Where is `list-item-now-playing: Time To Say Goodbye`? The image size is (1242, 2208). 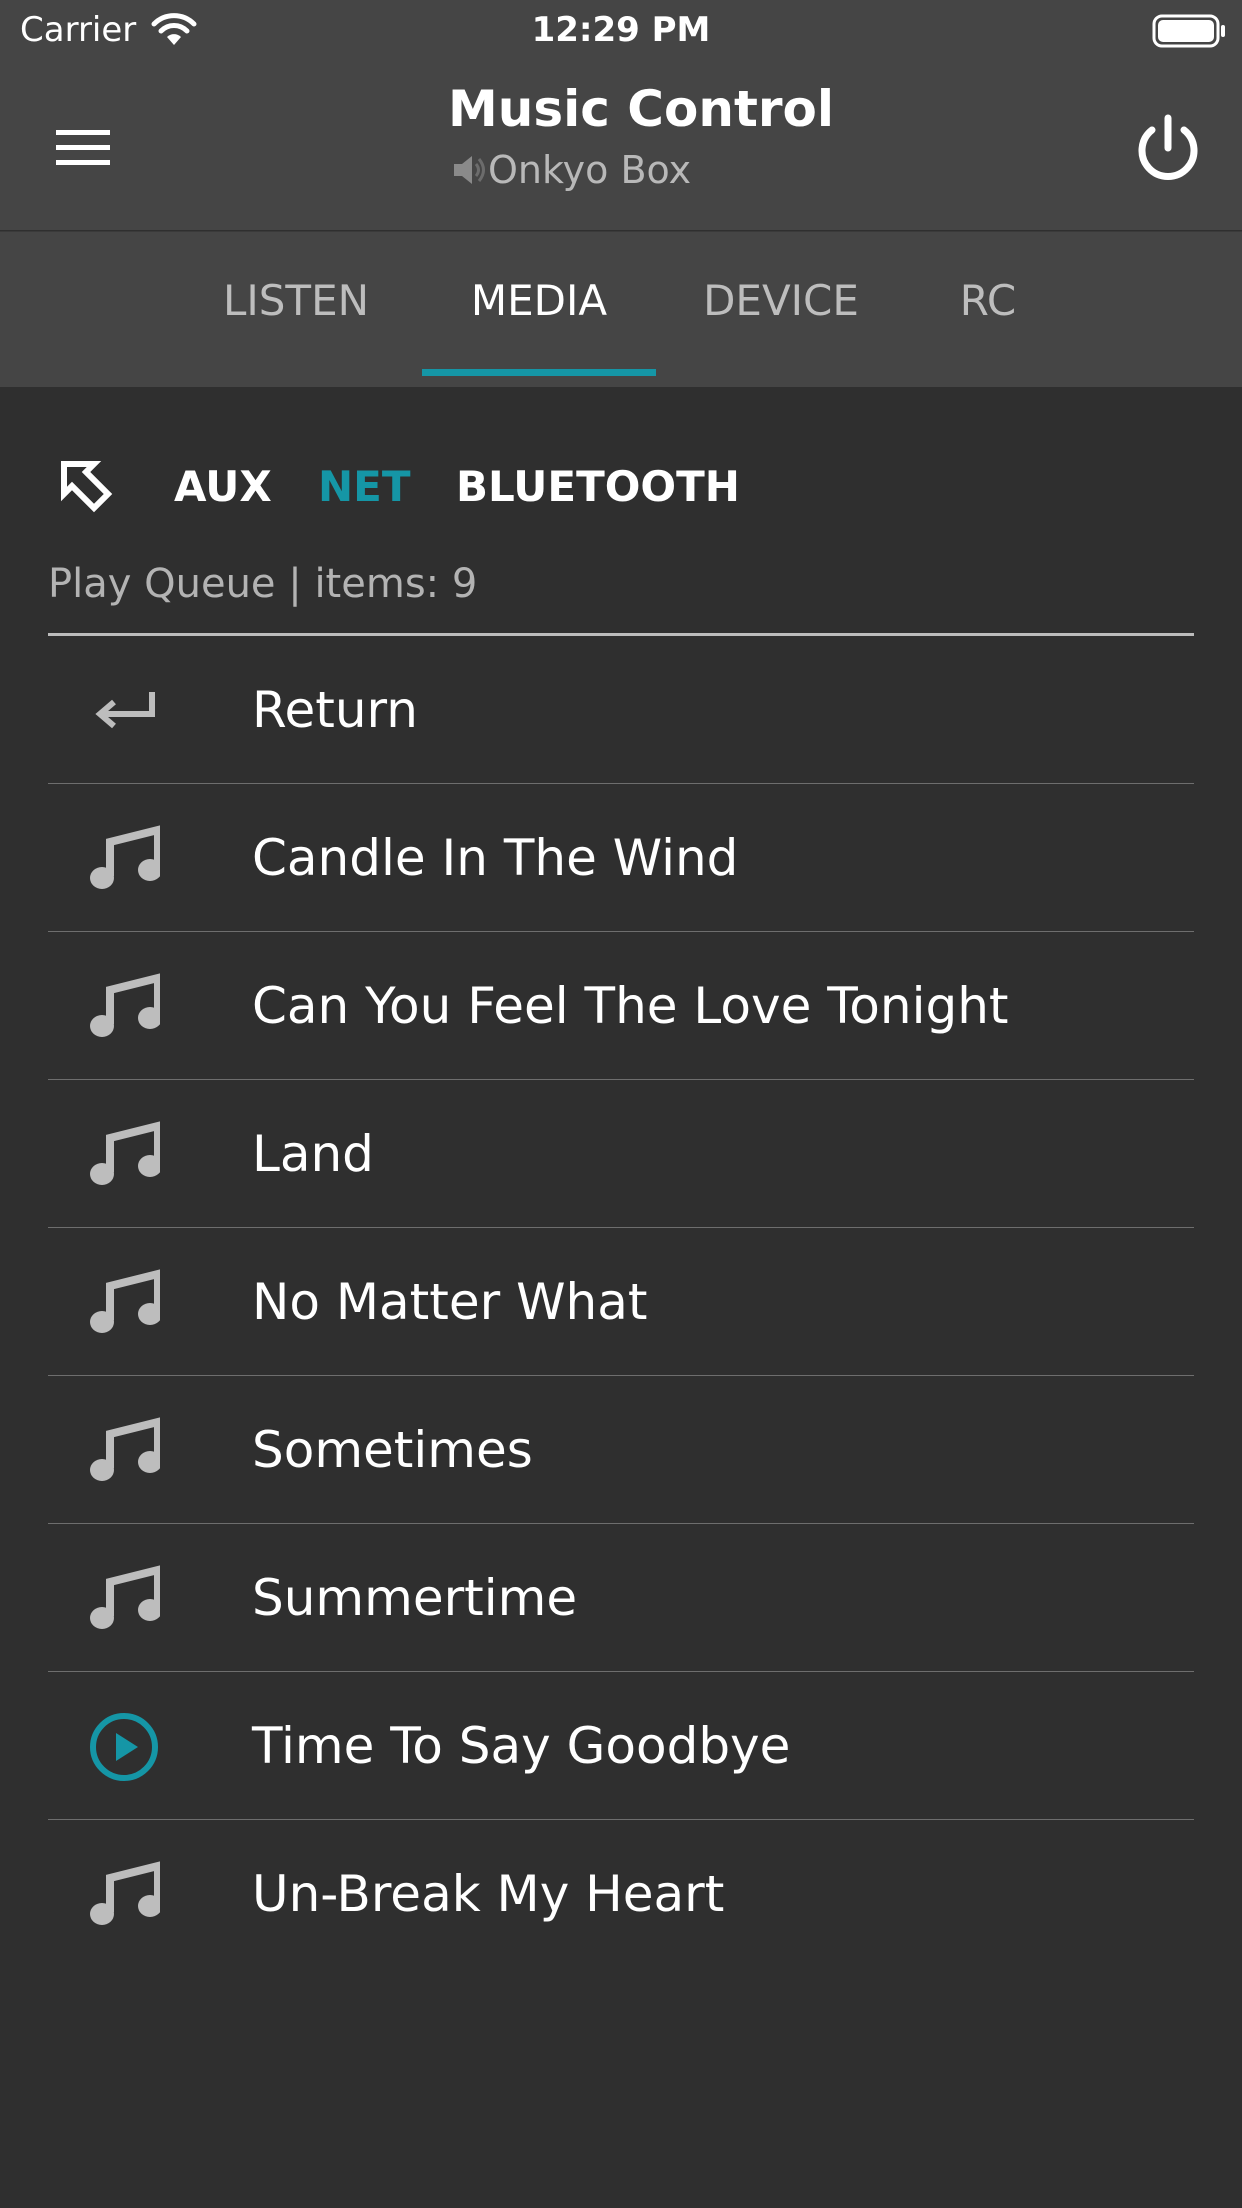 list-item-now-playing: Time To Say Goodbye is located at coordinates (621, 1746).